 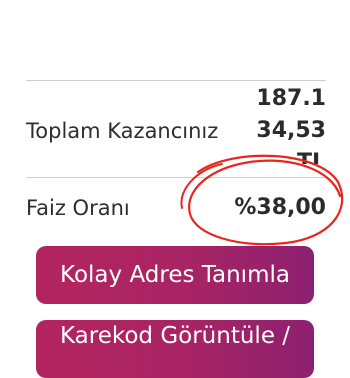 I want to click on easy-address-button-label: Kolay Adres Tanımla, so click(x=175, y=275).